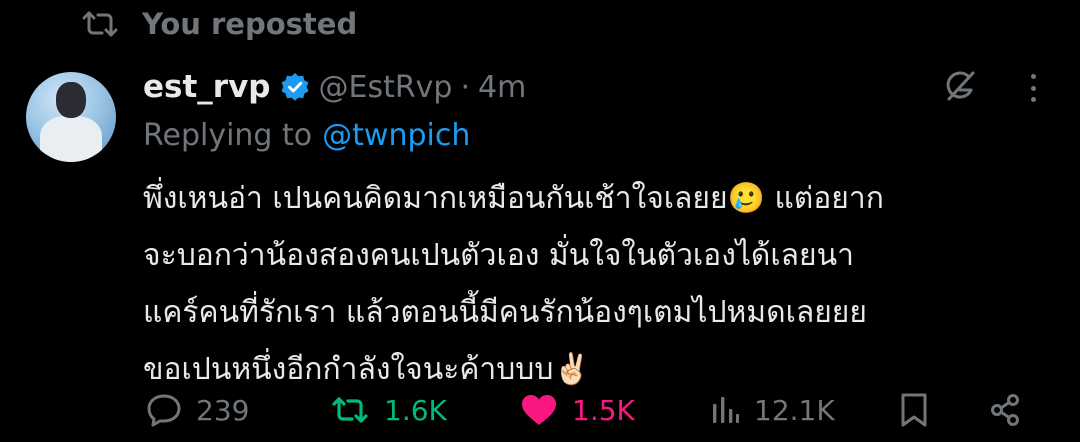 This screenshot has height=442, width=1080. Describe the element at coordinates (725, 410) in the screenshot. I see `views-icon` at that location.